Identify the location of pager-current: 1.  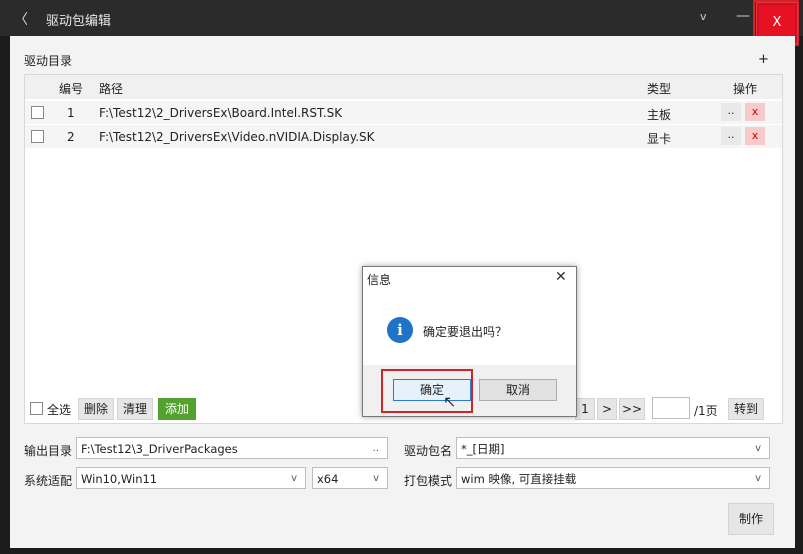
(585, 409).